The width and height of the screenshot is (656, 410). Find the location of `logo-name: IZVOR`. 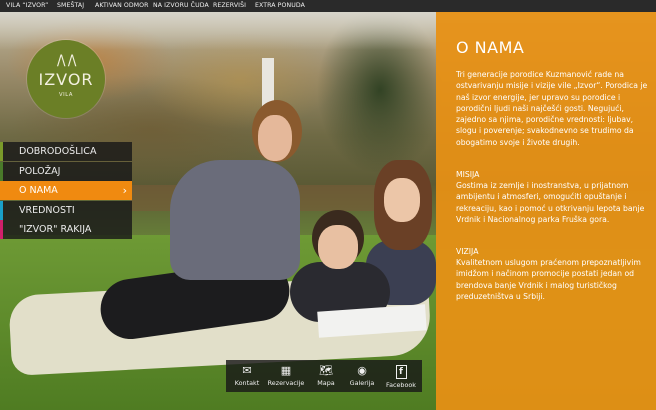

logo-name: IZVOR is located at coordinates (66, 79).